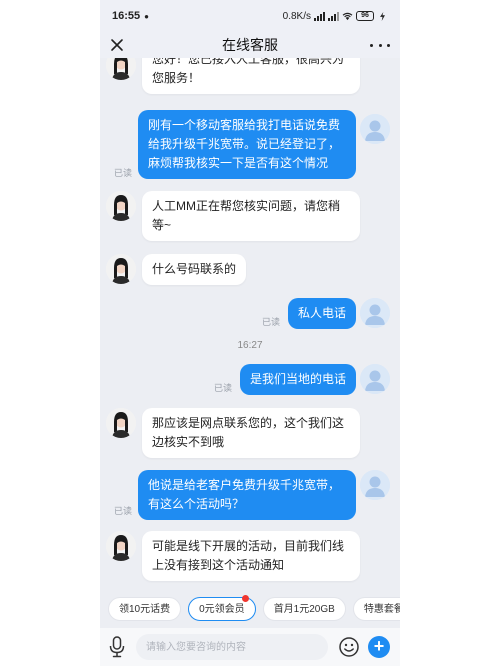  I want to click on status-left: 16:55 ●, so click(130, 16).